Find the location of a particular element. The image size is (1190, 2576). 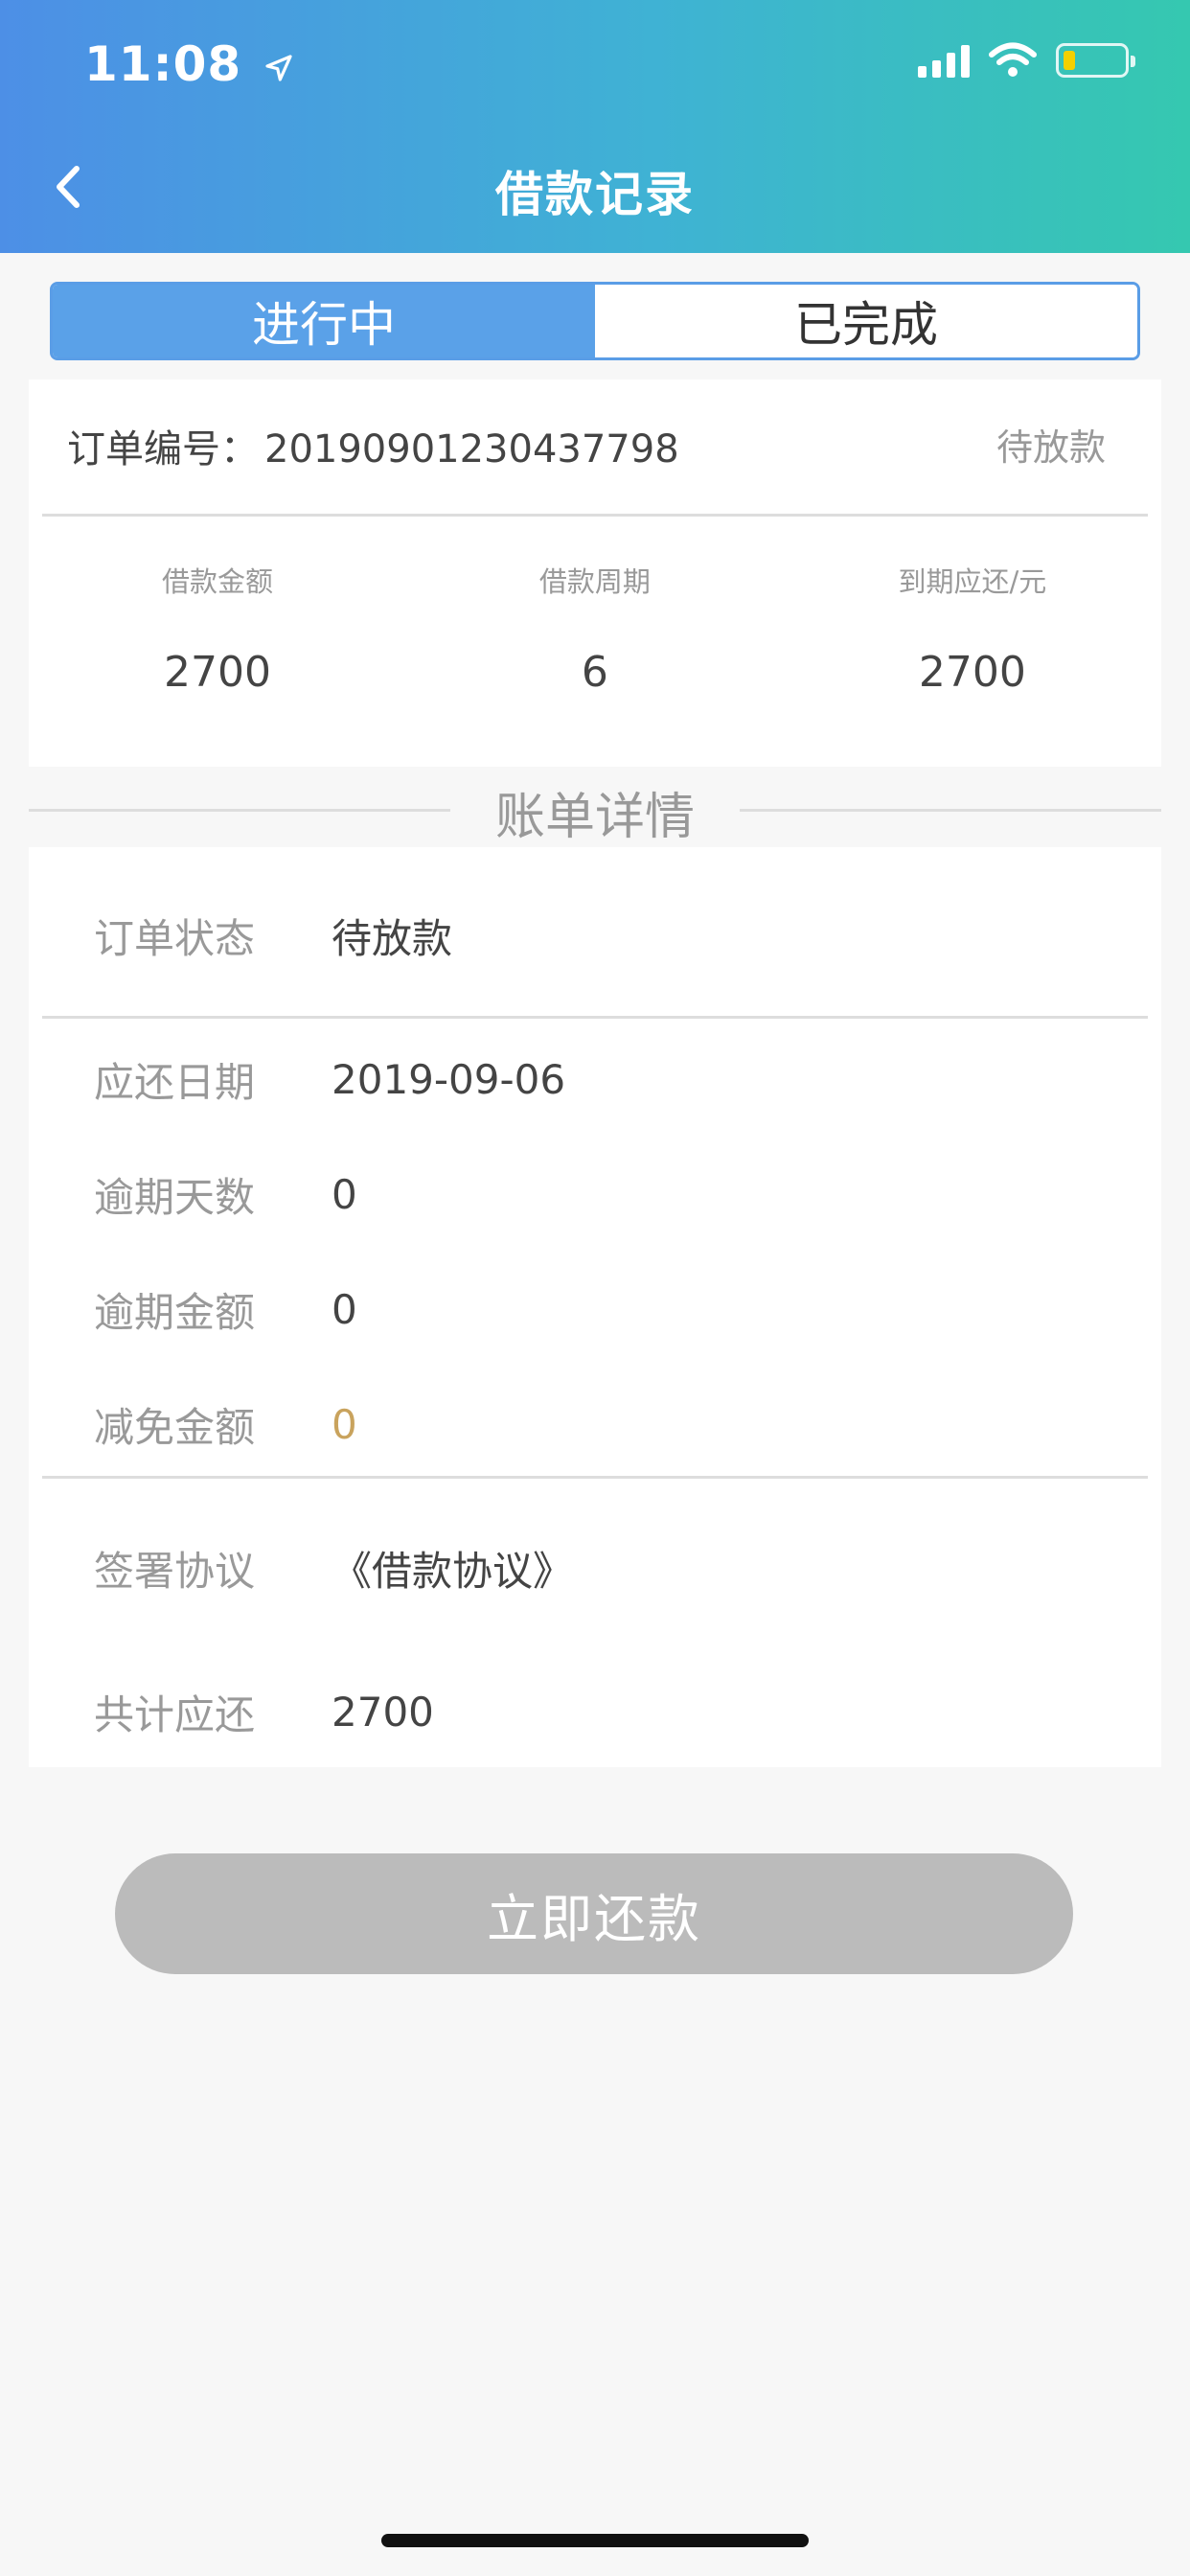

row-total-due: 共计应还 2700 is located at coordinates (264, 1712).